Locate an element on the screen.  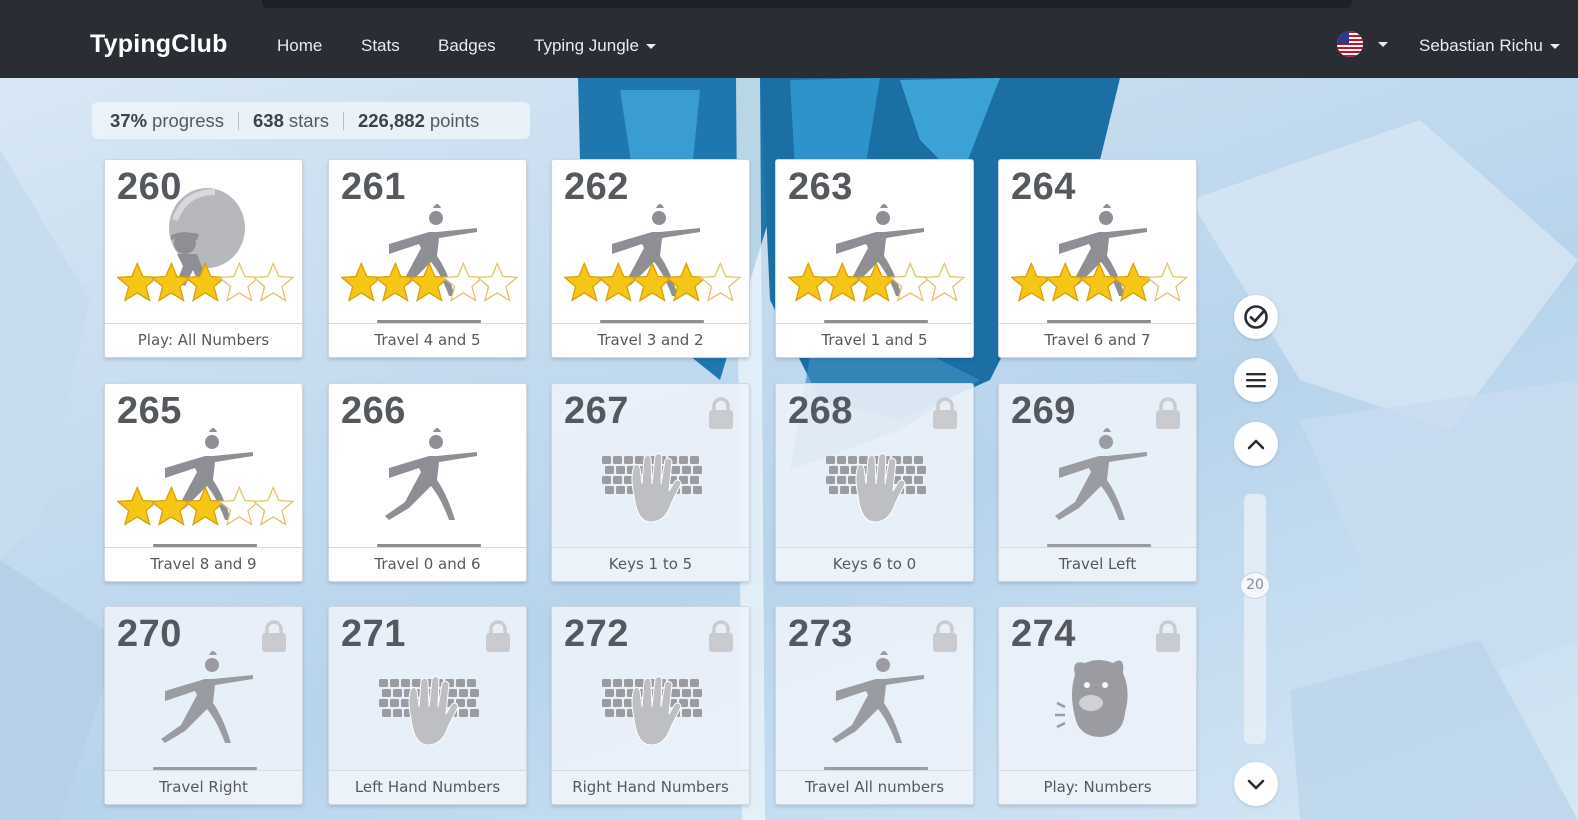
user-menu-dropdown: Sebastian Richu is located at coordinates (1489, 46).